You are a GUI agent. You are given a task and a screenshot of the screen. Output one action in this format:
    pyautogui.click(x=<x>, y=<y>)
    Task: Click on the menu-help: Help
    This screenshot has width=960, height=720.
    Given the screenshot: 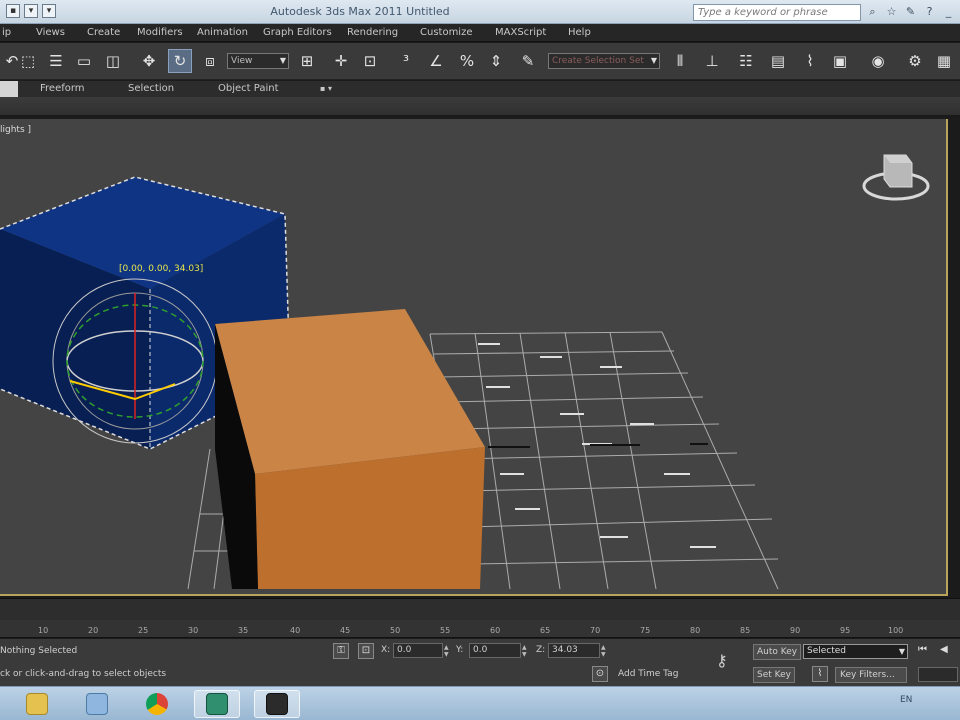 What is the action you would take?
    pyautogui.click(x=579, y=33)
    